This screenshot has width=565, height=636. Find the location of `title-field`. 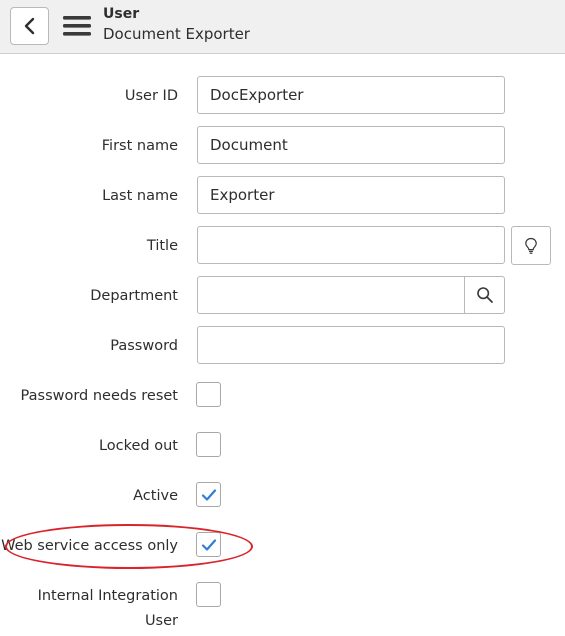

title-field is located at coordinates (351, 245).